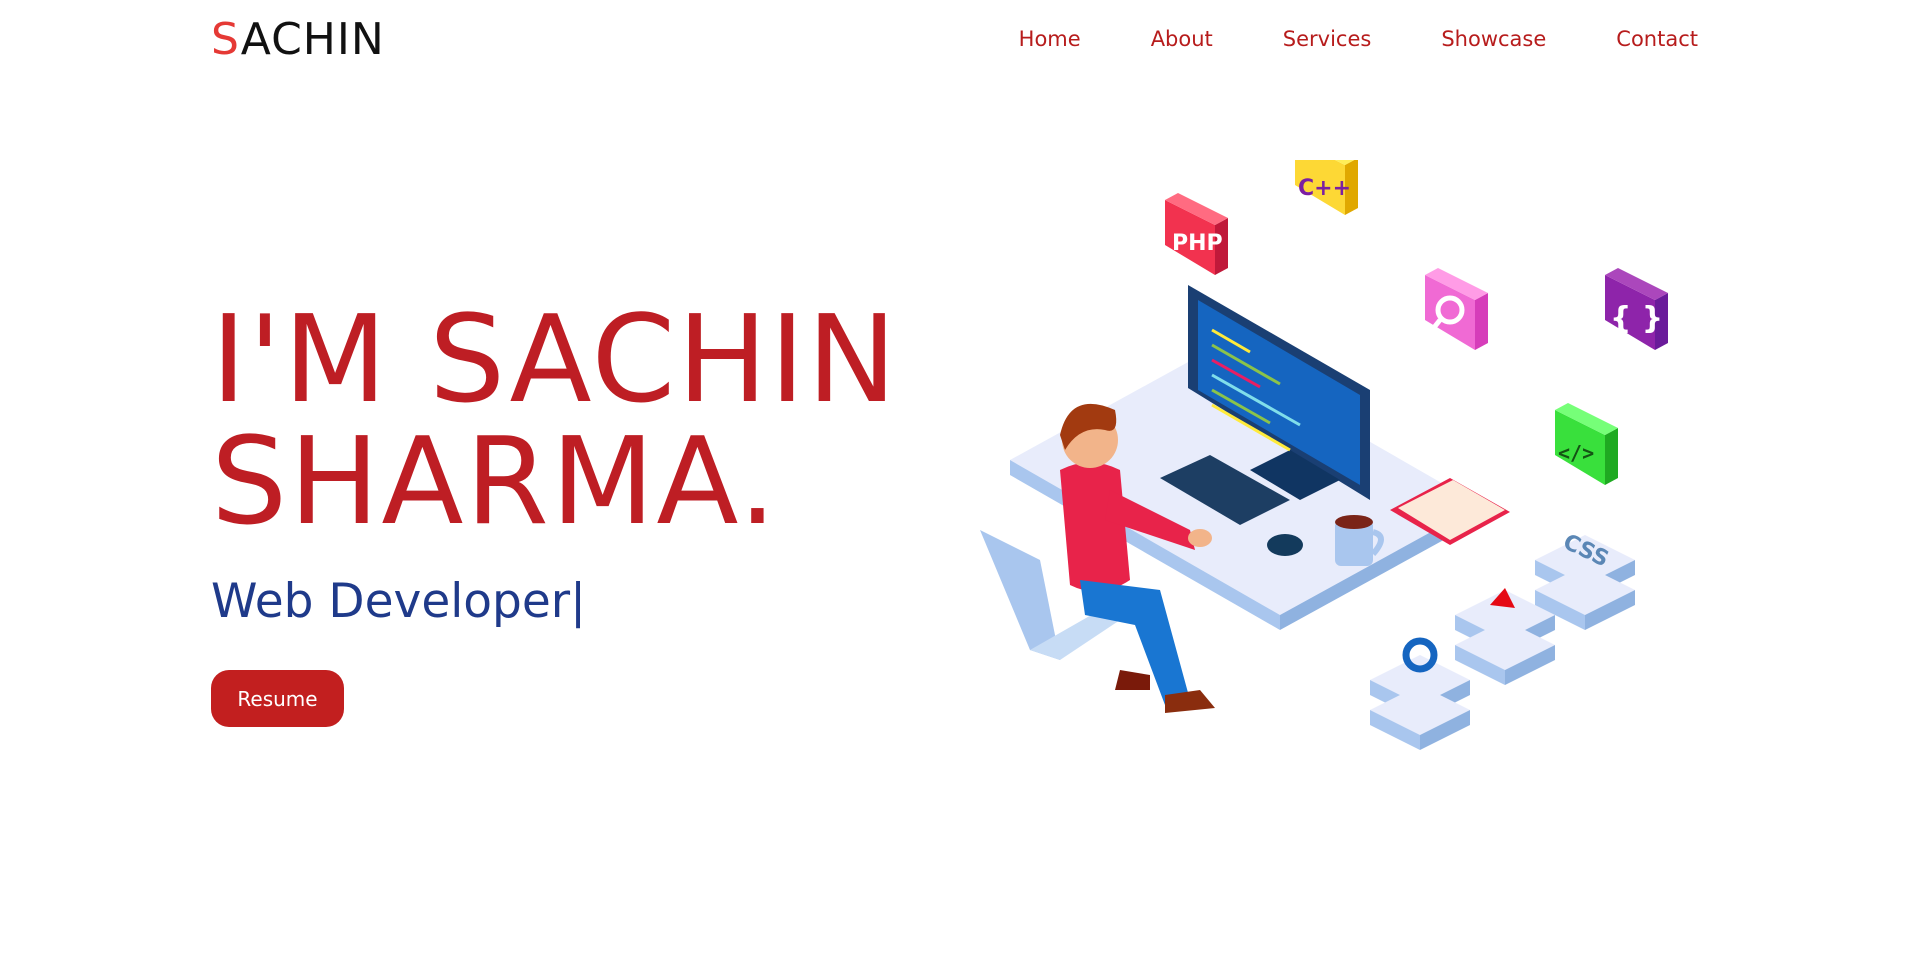 The width and height of the screenshot is (1920, 966). I want to click on mouse, so click(1285, 545).